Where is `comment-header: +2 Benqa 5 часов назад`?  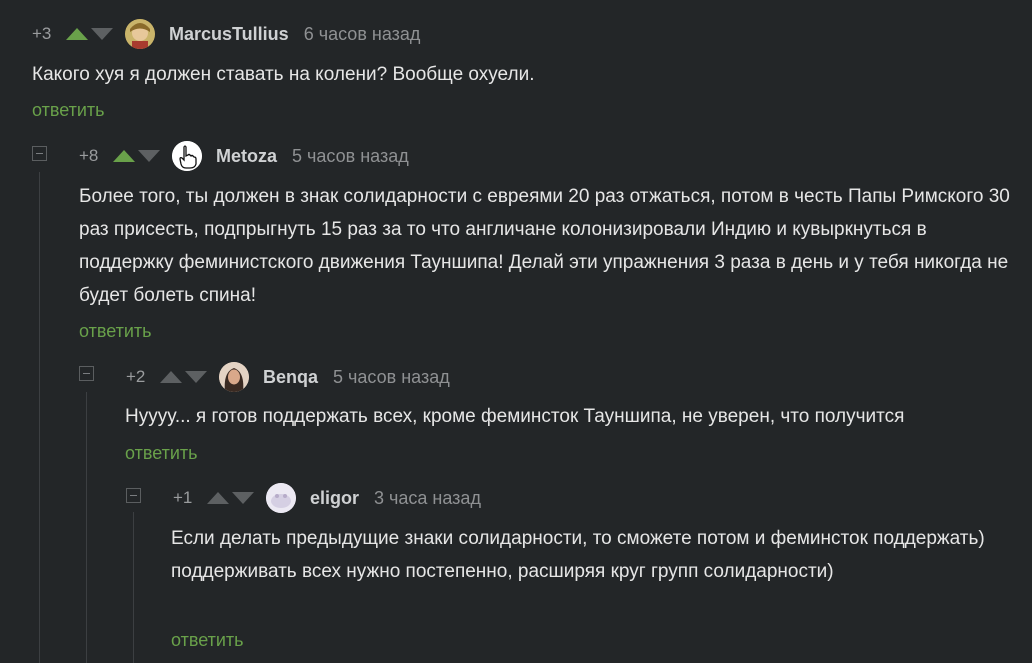 comment-header: +2 Benqa 5 часов назад is located at coordinates (288, 377).